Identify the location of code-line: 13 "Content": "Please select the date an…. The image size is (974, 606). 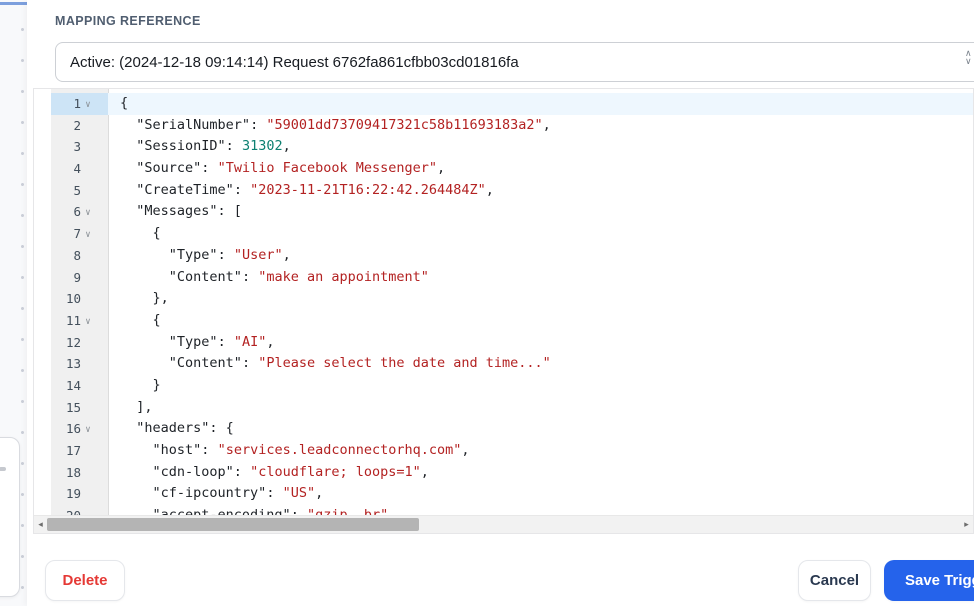
(503, 364).